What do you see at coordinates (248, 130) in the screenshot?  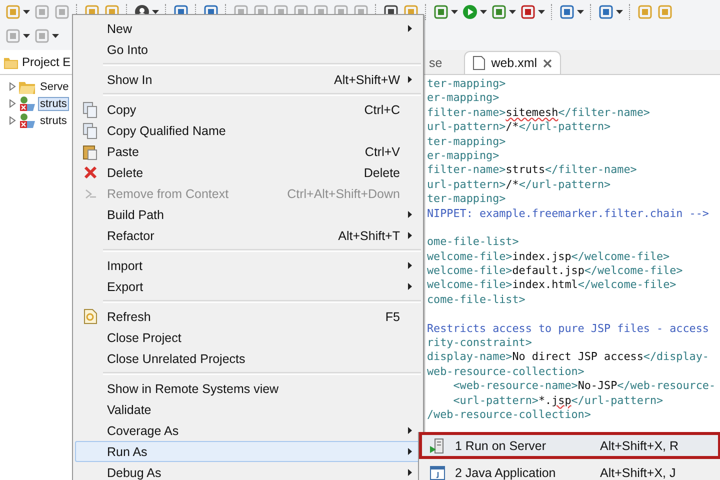 I see `menu-item: Copy Qualified Name` at bounding box center [248, 130].